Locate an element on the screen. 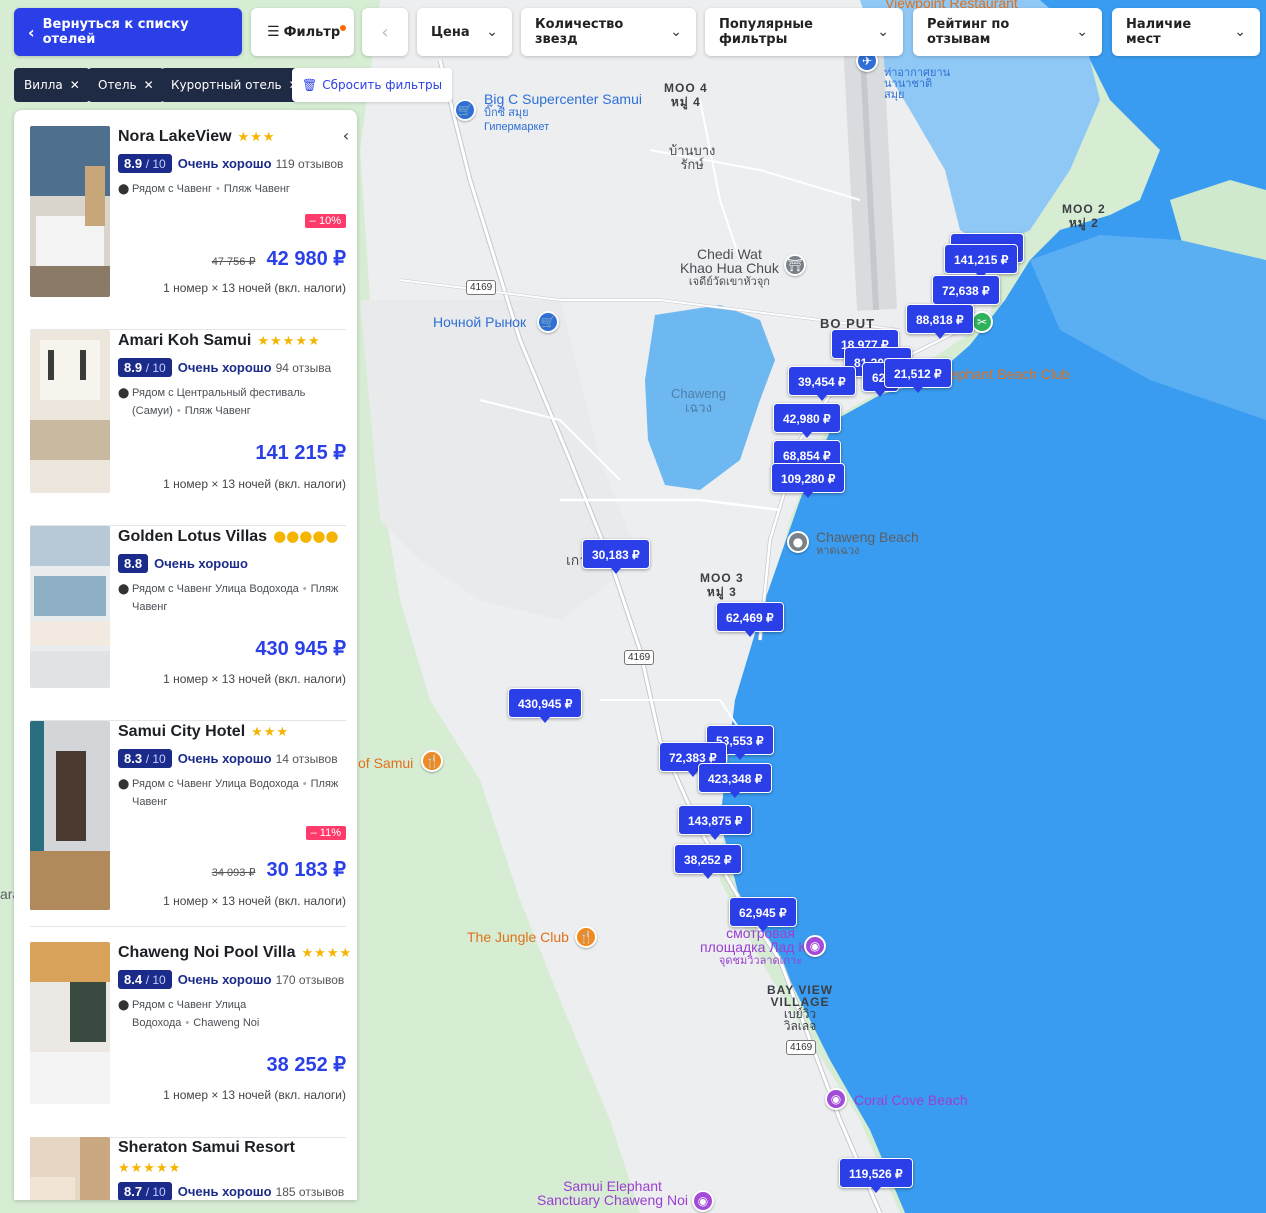  prev-button: ‹ is located at coordinates (385, 32).